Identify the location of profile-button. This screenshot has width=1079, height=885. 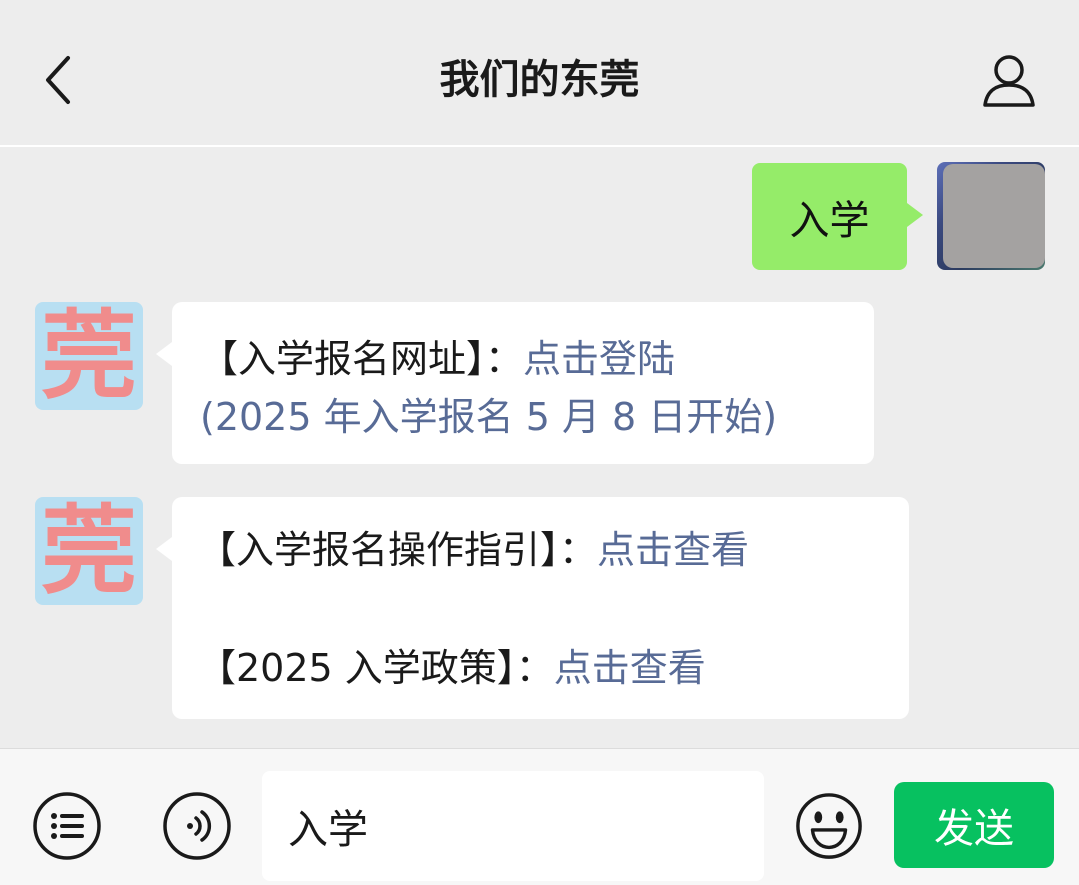
(1009, 80).